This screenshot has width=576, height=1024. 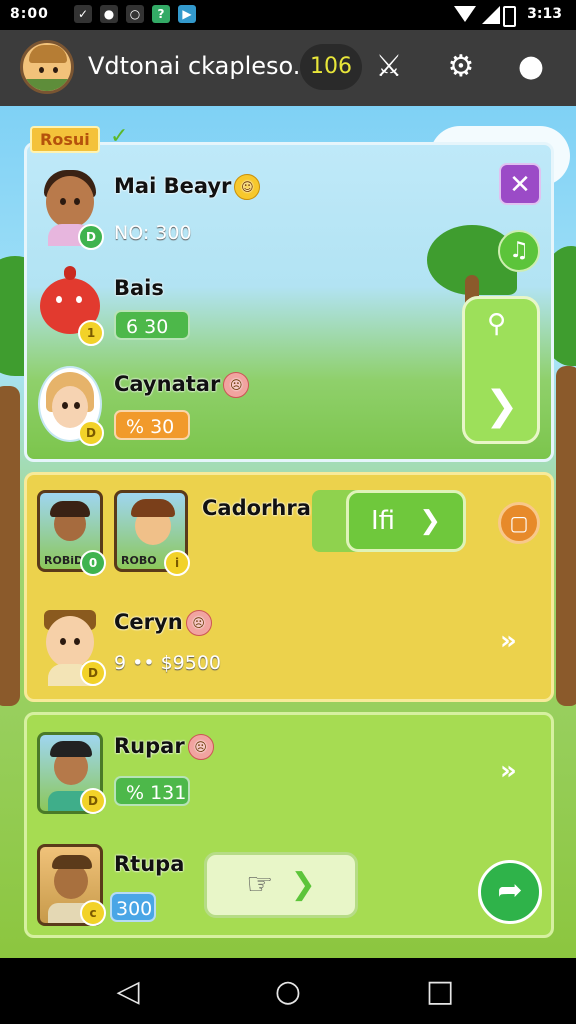 I want to click on status-clock: 3:13, so click(x=544, y=14).